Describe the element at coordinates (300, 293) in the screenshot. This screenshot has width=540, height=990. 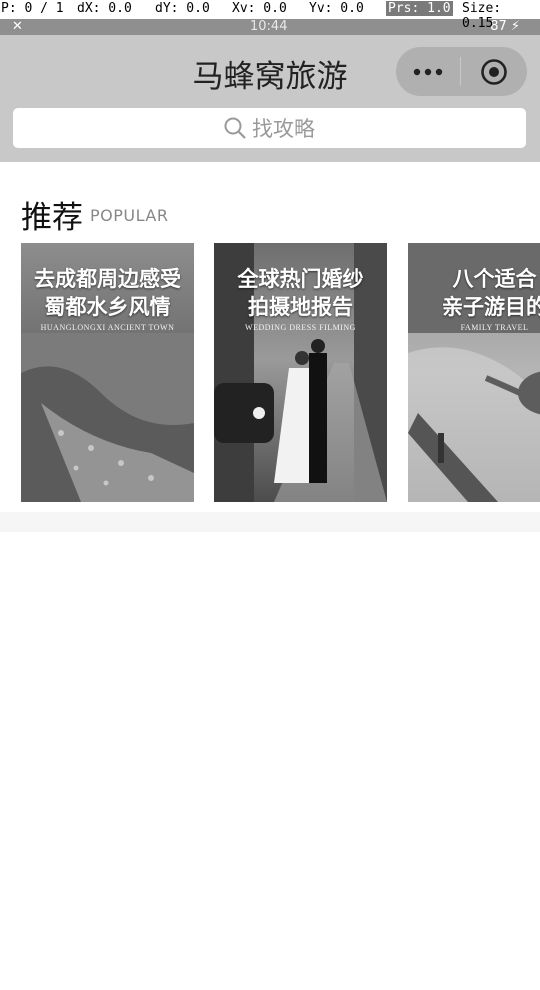
I see `card-title: 全球热门婚纱 拍摄地报告` at that location.